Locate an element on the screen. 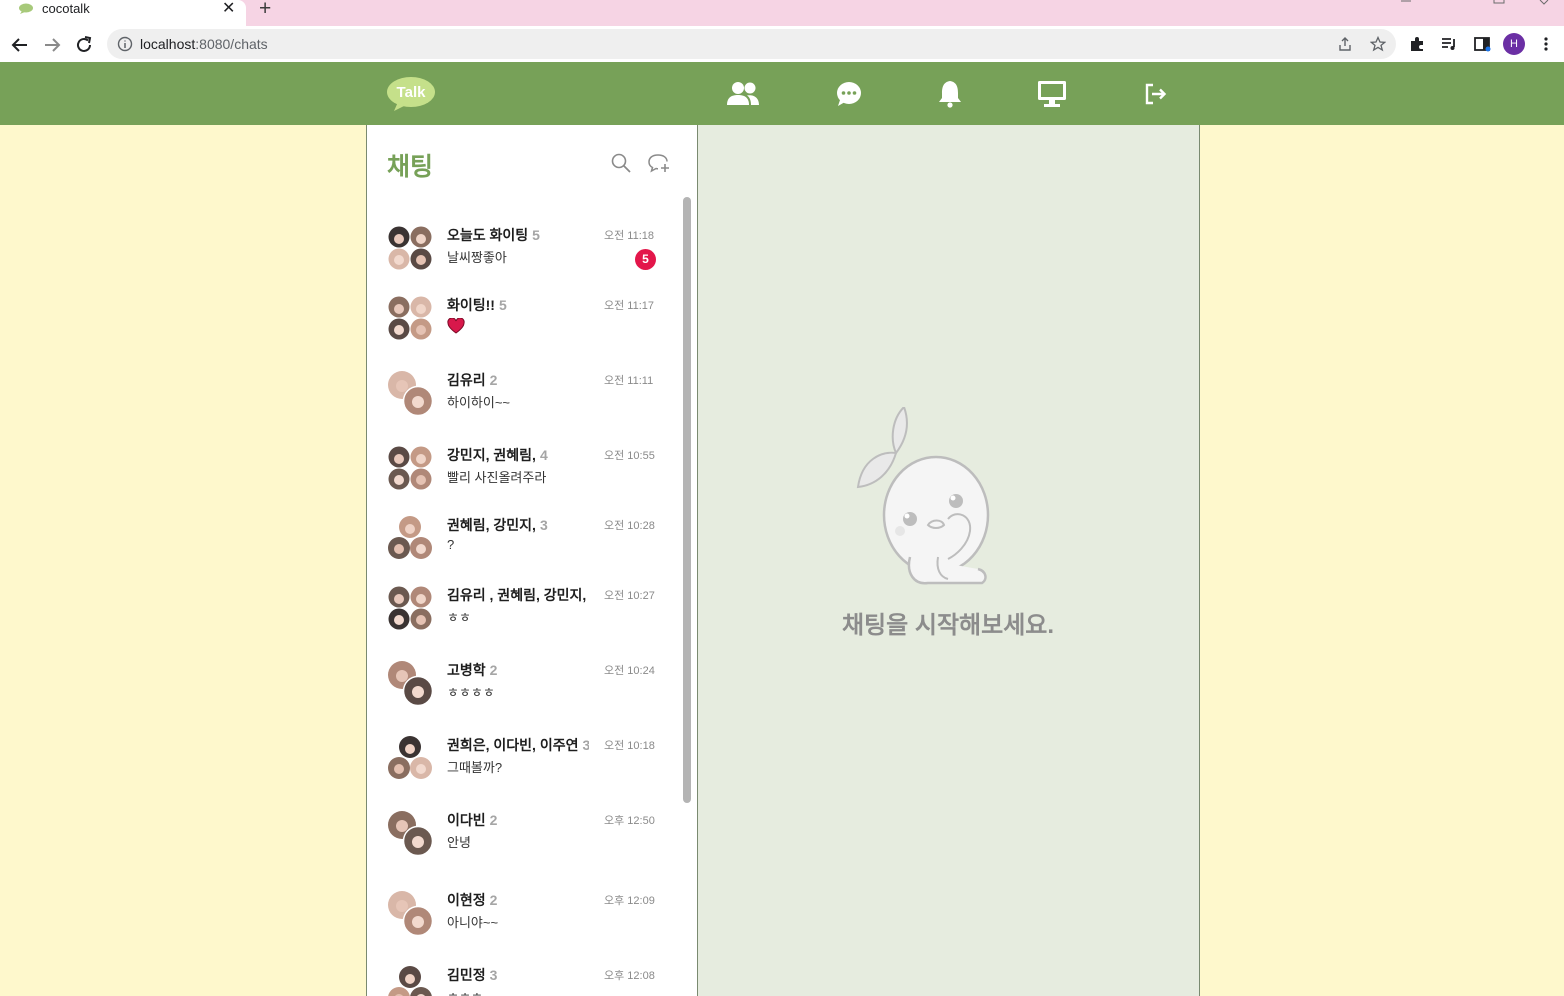 This screenshot has height=996, width=1564. message-time: 오전 11:11 is located at coordinates (629, 381).